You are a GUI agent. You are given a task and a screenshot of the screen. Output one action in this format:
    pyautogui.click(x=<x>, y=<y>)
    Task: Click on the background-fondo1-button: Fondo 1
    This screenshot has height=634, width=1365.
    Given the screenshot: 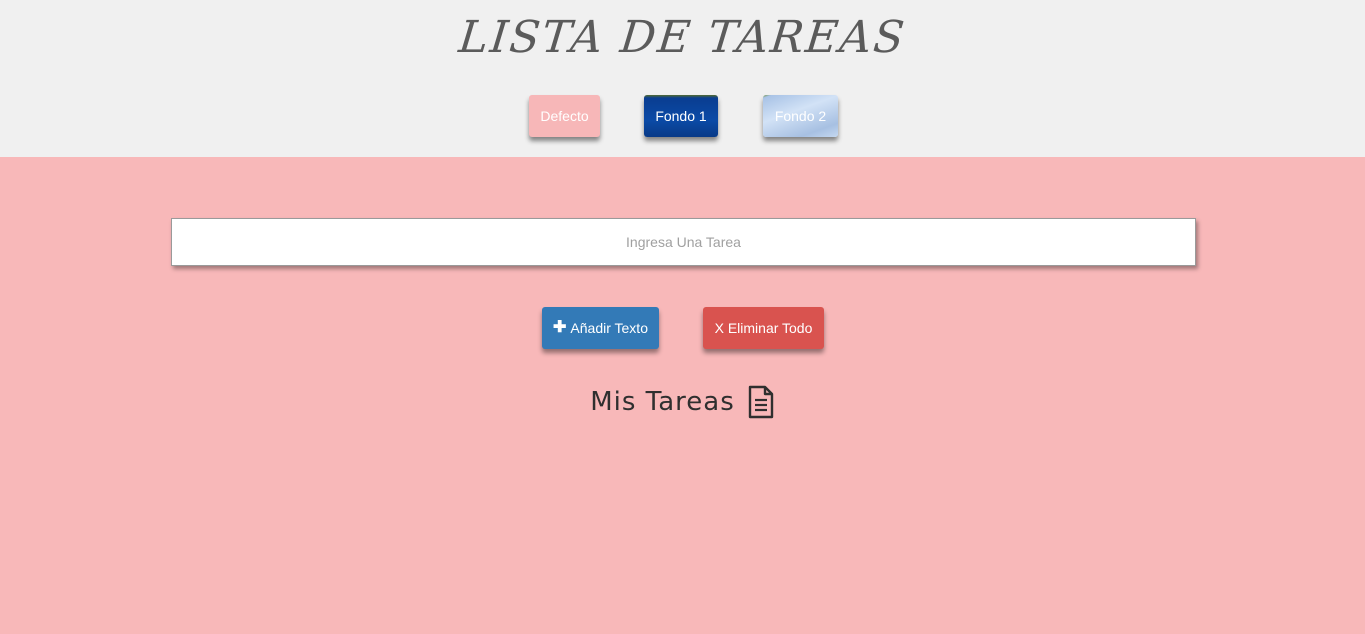 What is the action you would take?
    pyautogui.click(x=681, y=116)
    